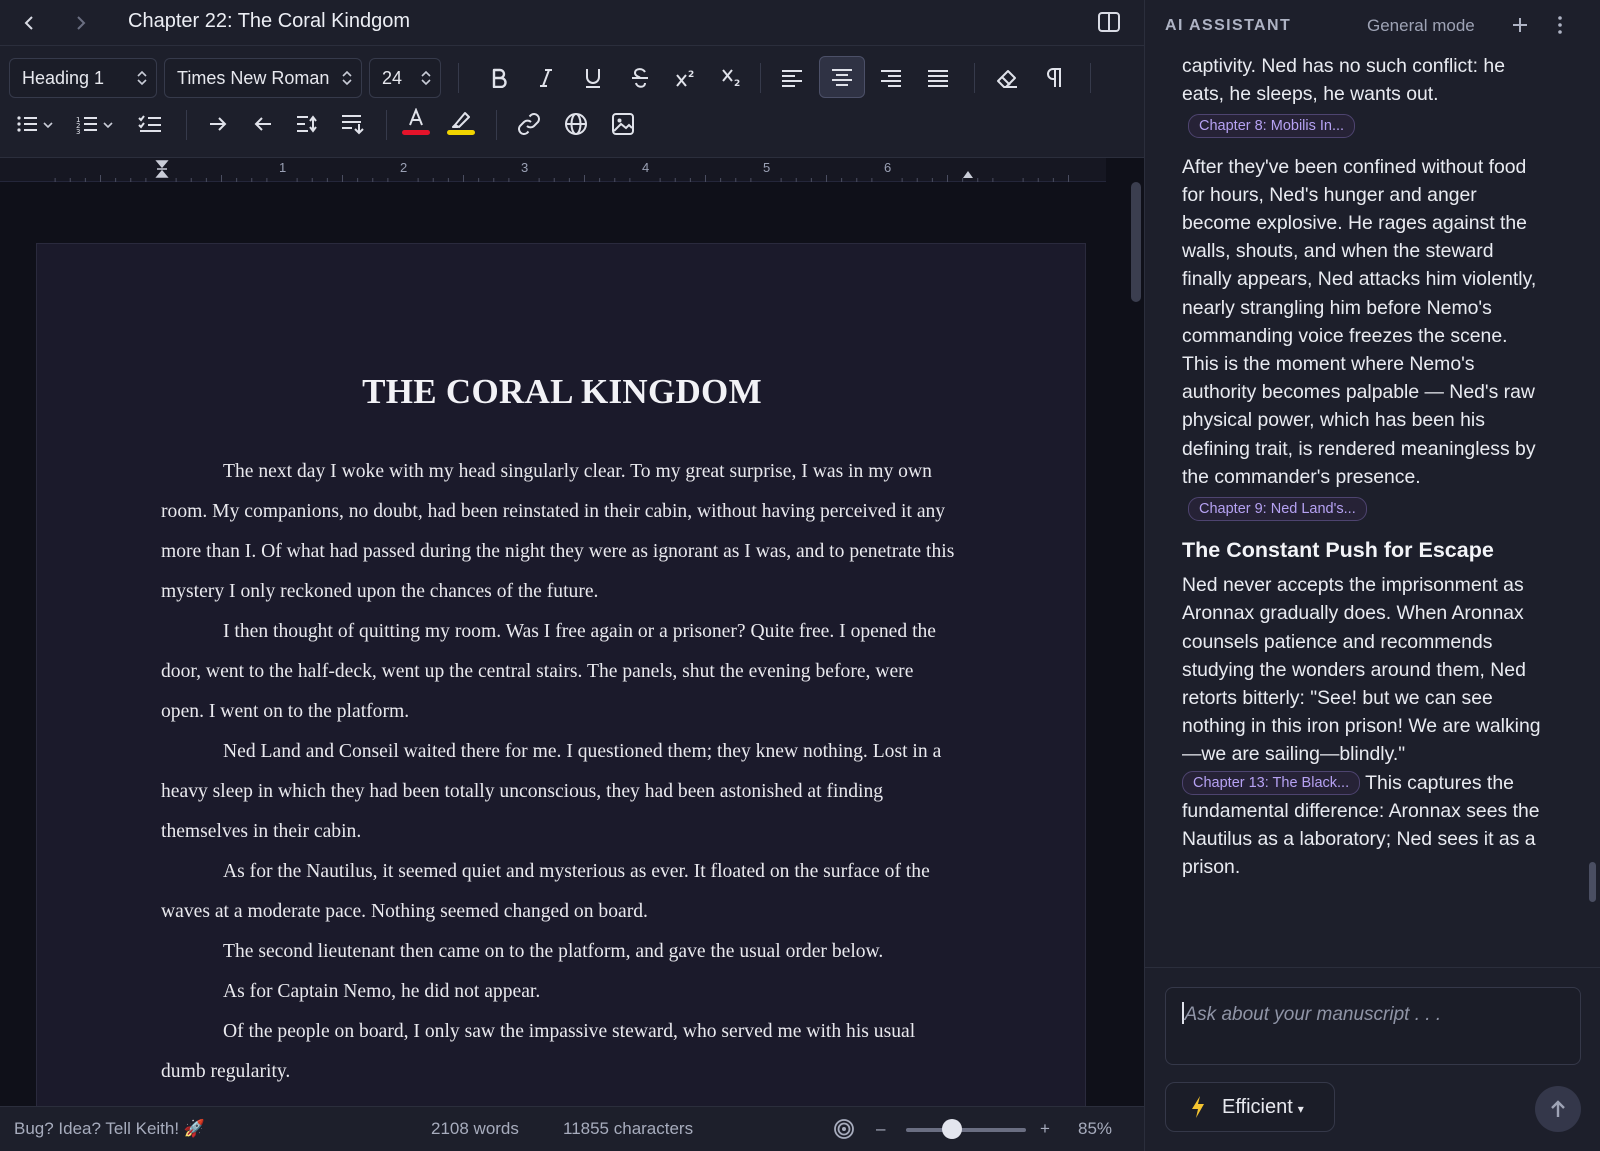 This screenshot has width=1600, height=1151. Describe the element at coordinates (404, 167) in the screenshot. I see `ruler-number: 2` at that location.